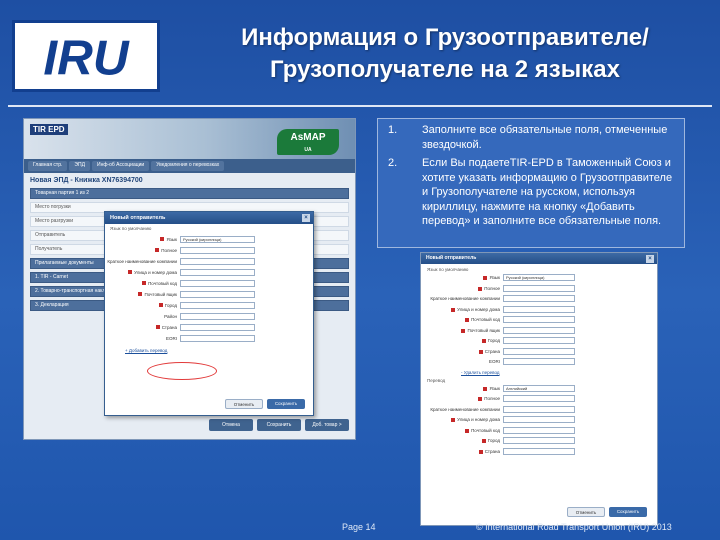 Image resolution: width=720 pixels, height=540 pixels. I want to click on form-row: Краткое наименование компании, so click(539, 299).